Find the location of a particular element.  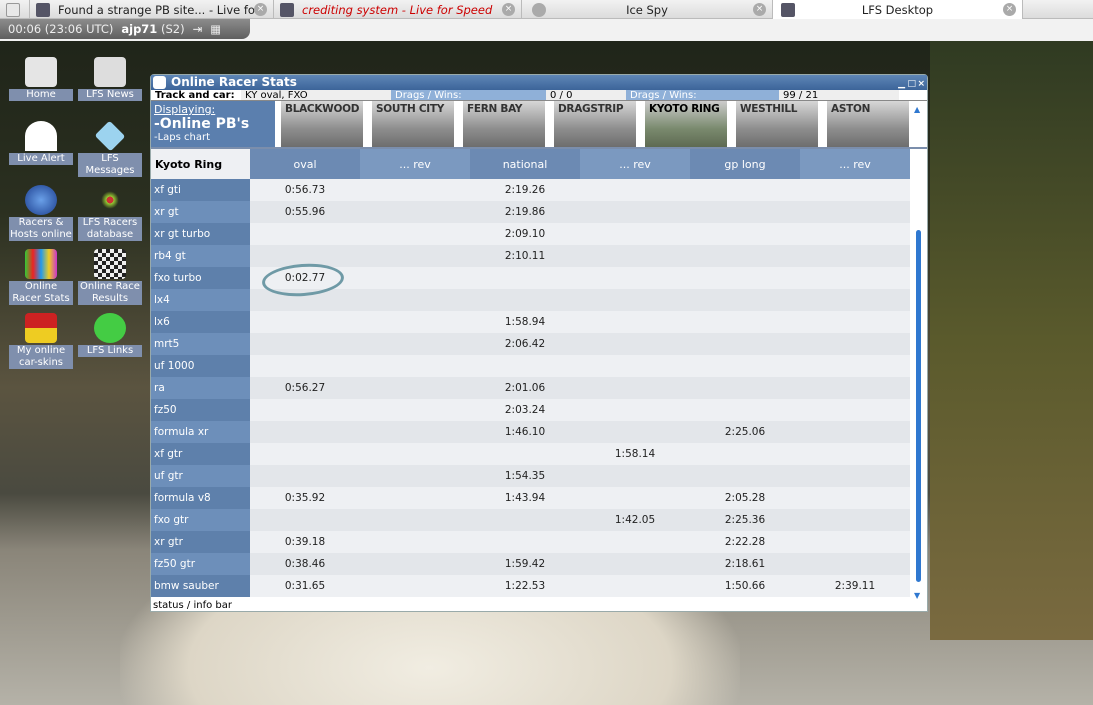

tab-3: LFS Desktop × is located at coordinates (898, 9).